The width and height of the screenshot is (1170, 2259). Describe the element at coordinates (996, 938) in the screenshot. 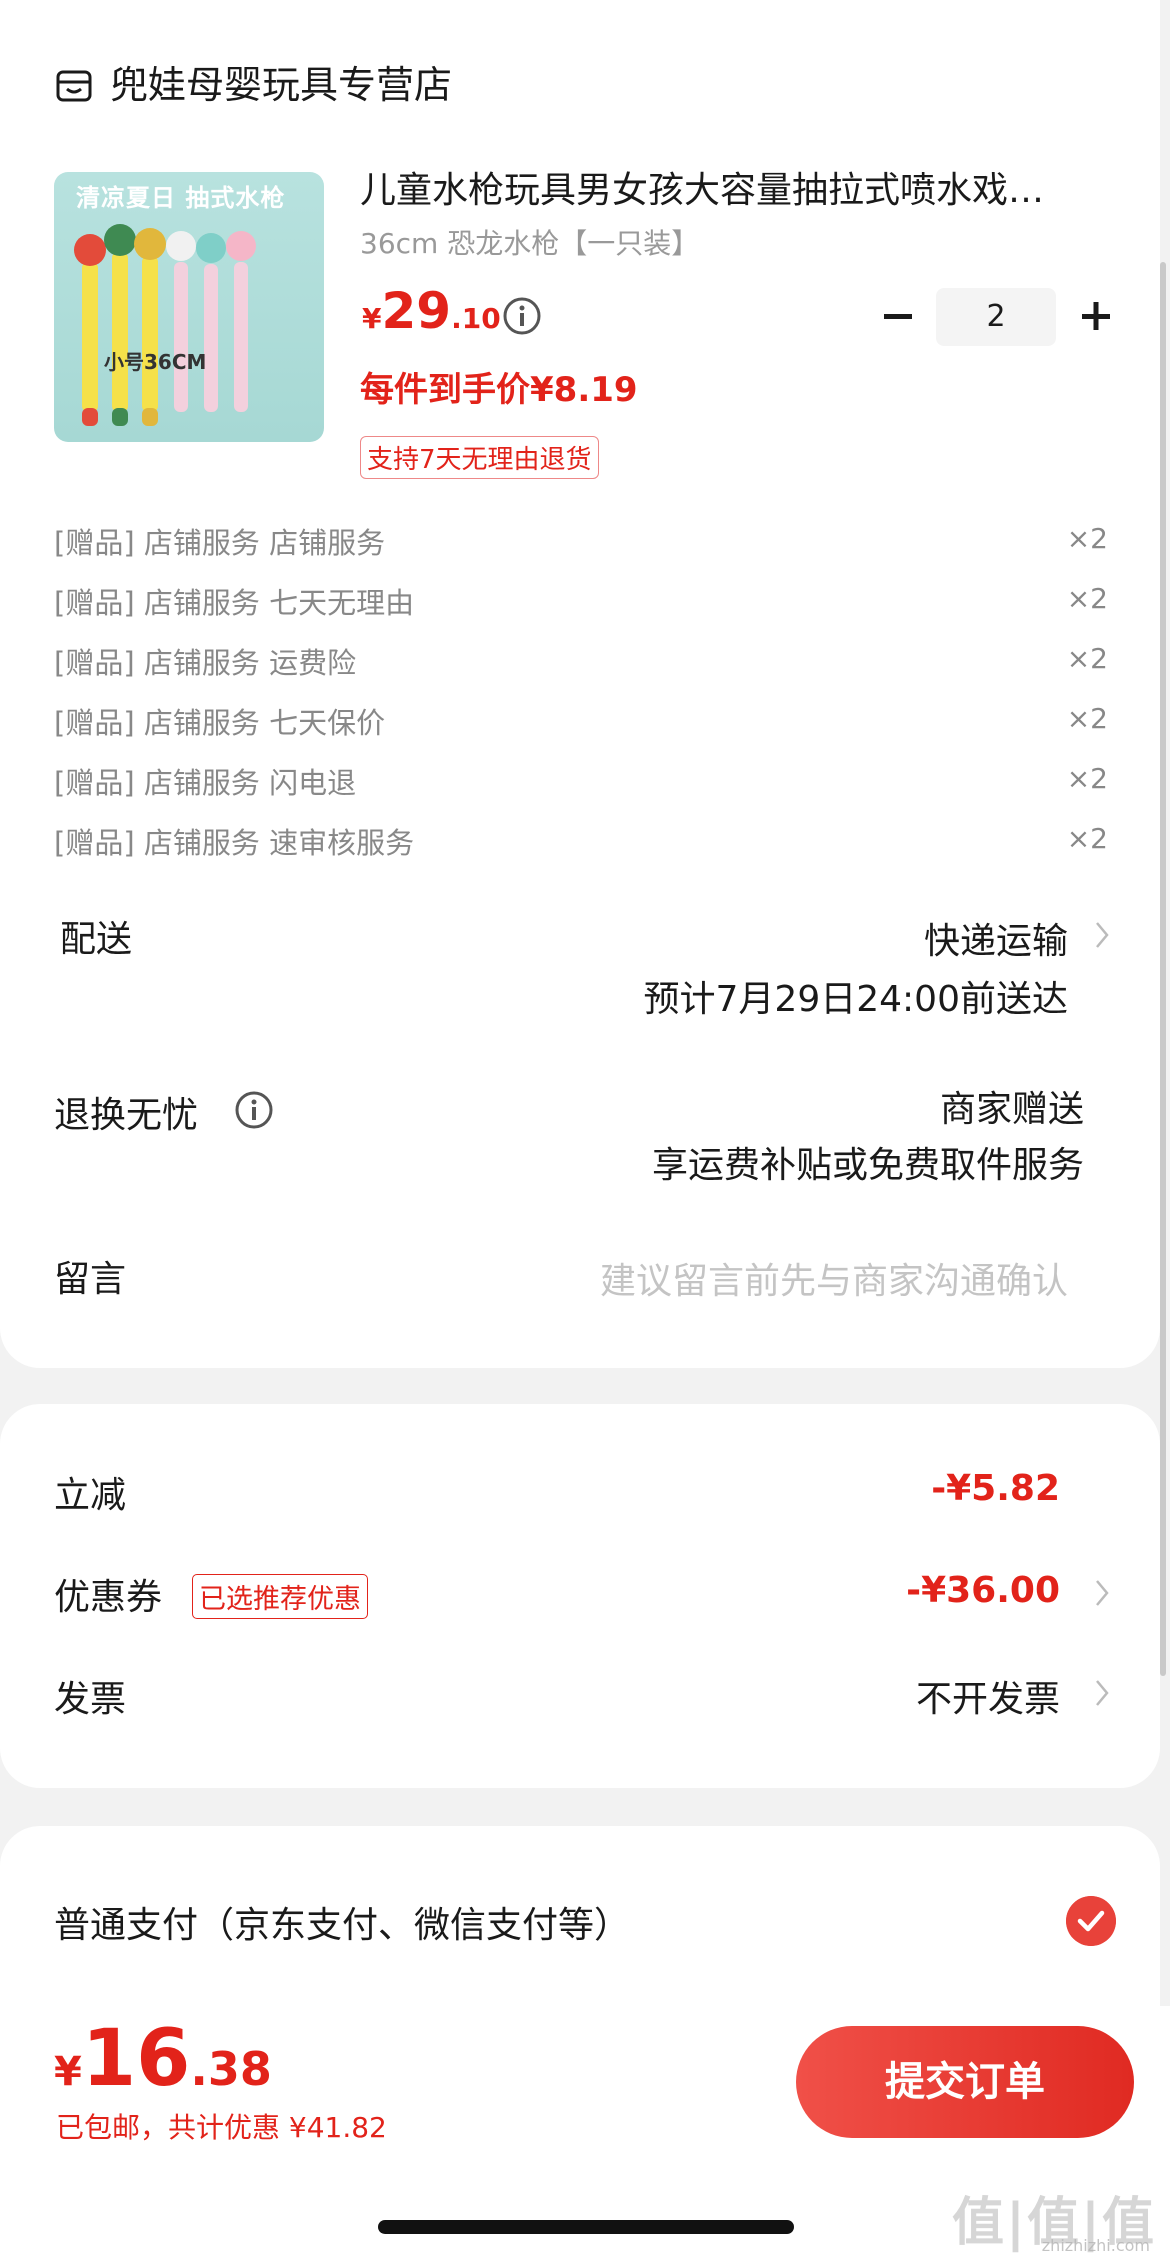

I see `delivery-method: 快递运输` at that location.